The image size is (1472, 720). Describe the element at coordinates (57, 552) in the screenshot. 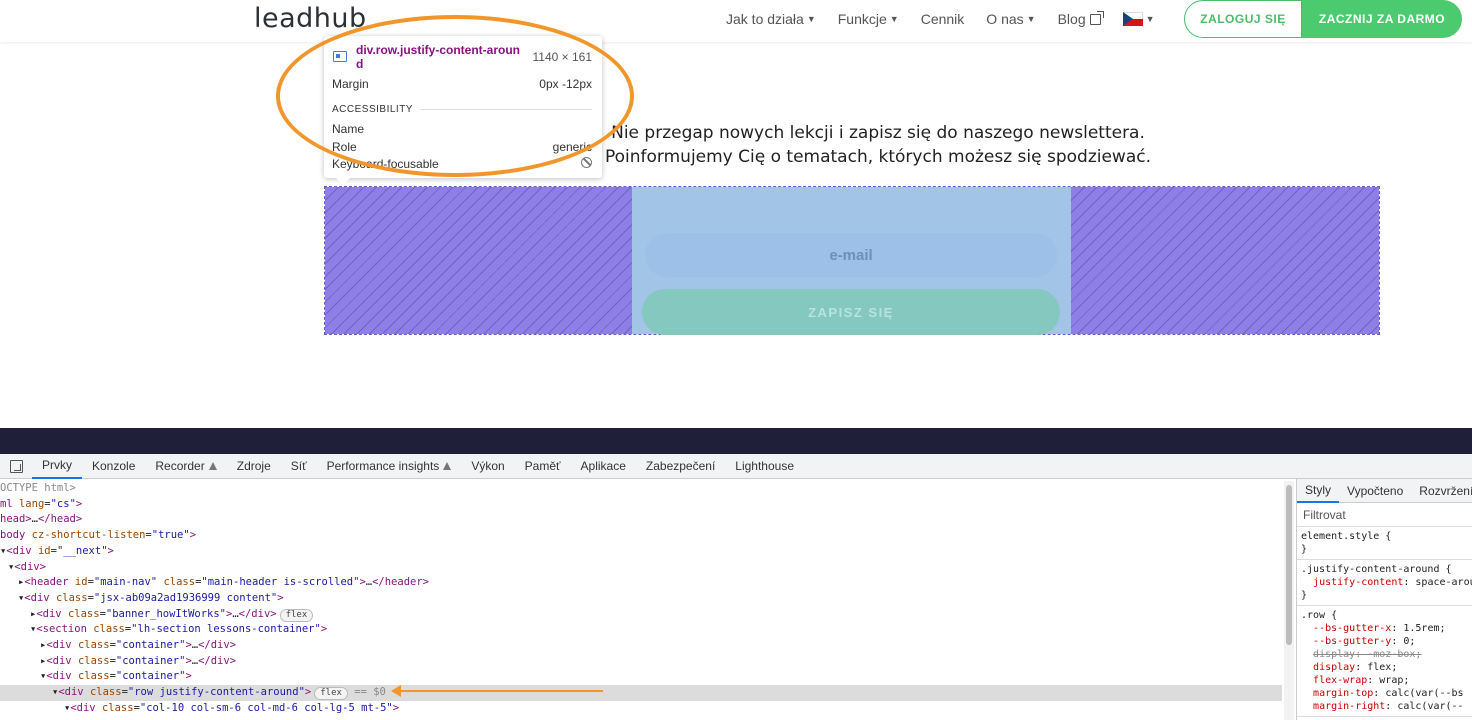

I see `dom-line: ▾<div id="__next">` at that location.